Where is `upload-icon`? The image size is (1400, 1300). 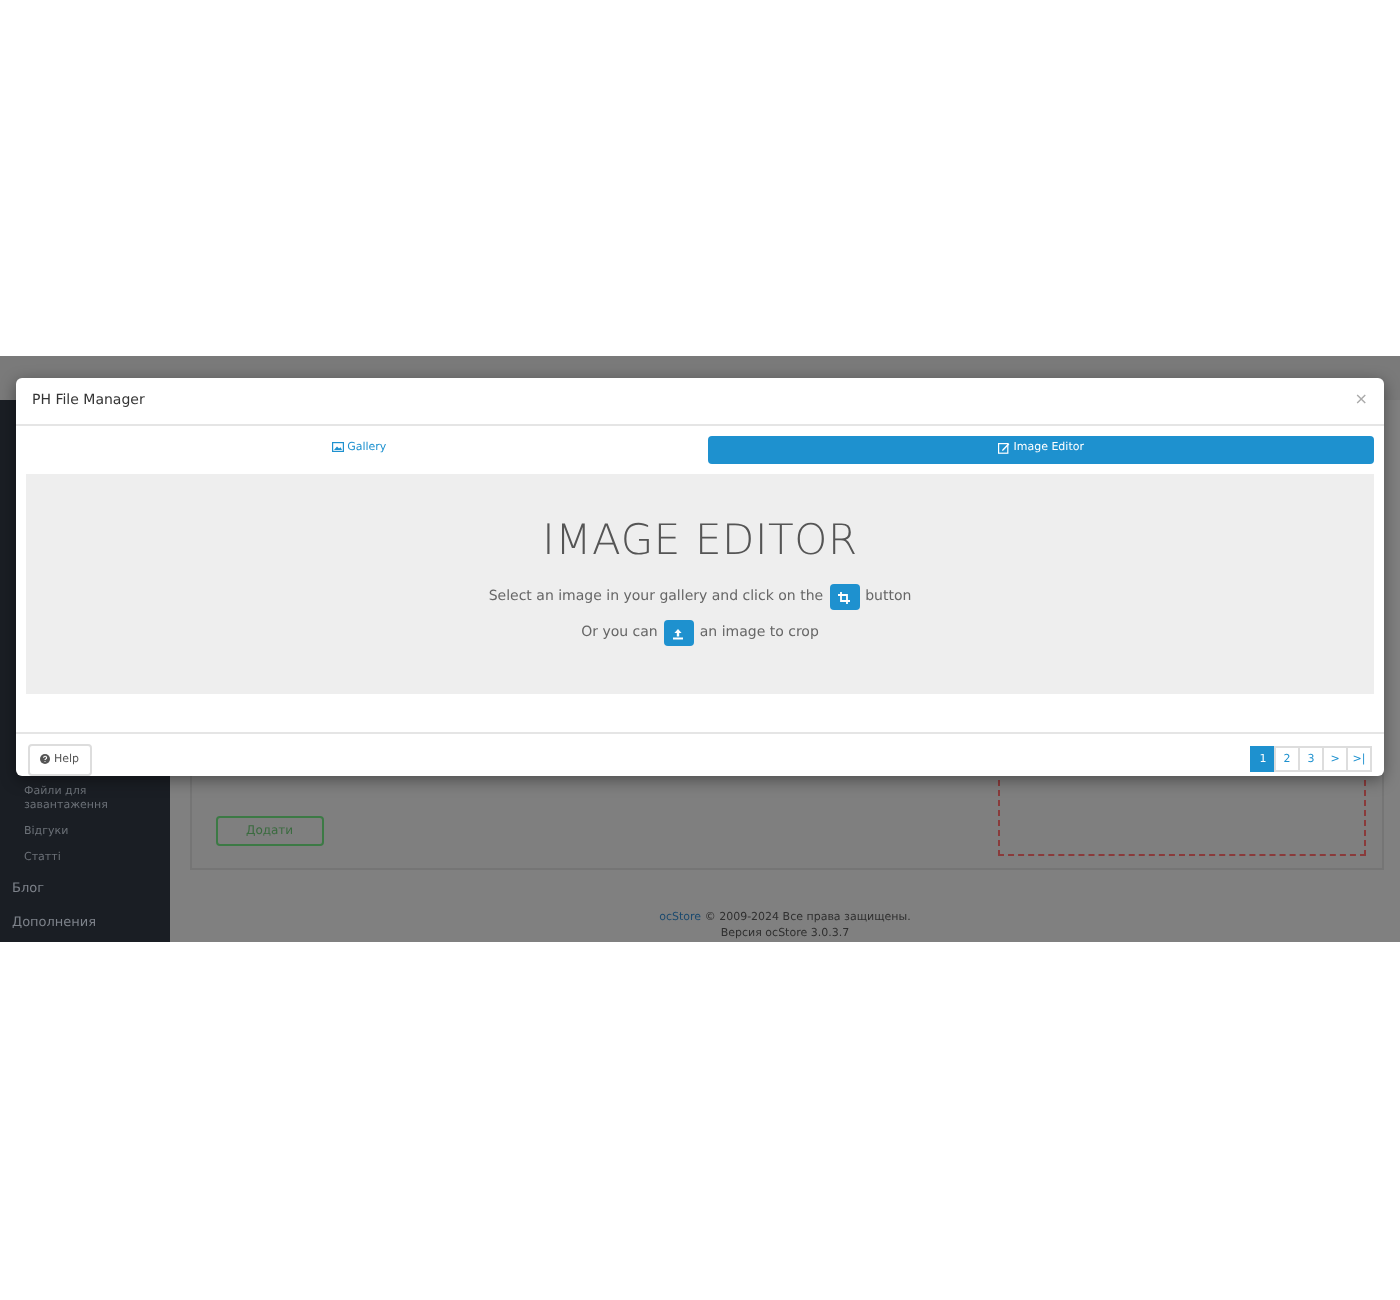
upload-icon is located at coordinates (678, 633).